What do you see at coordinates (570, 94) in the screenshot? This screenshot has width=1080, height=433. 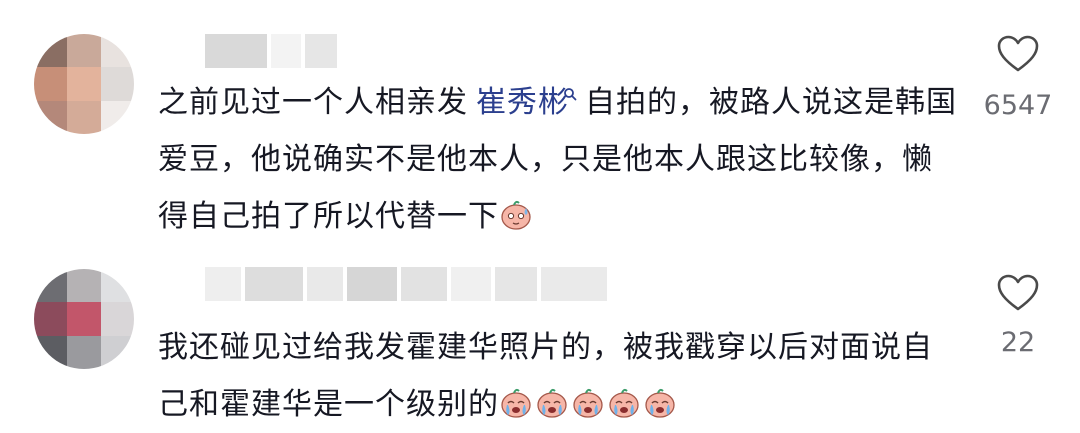 I see `search-icon` at bounding box center [570, 94].